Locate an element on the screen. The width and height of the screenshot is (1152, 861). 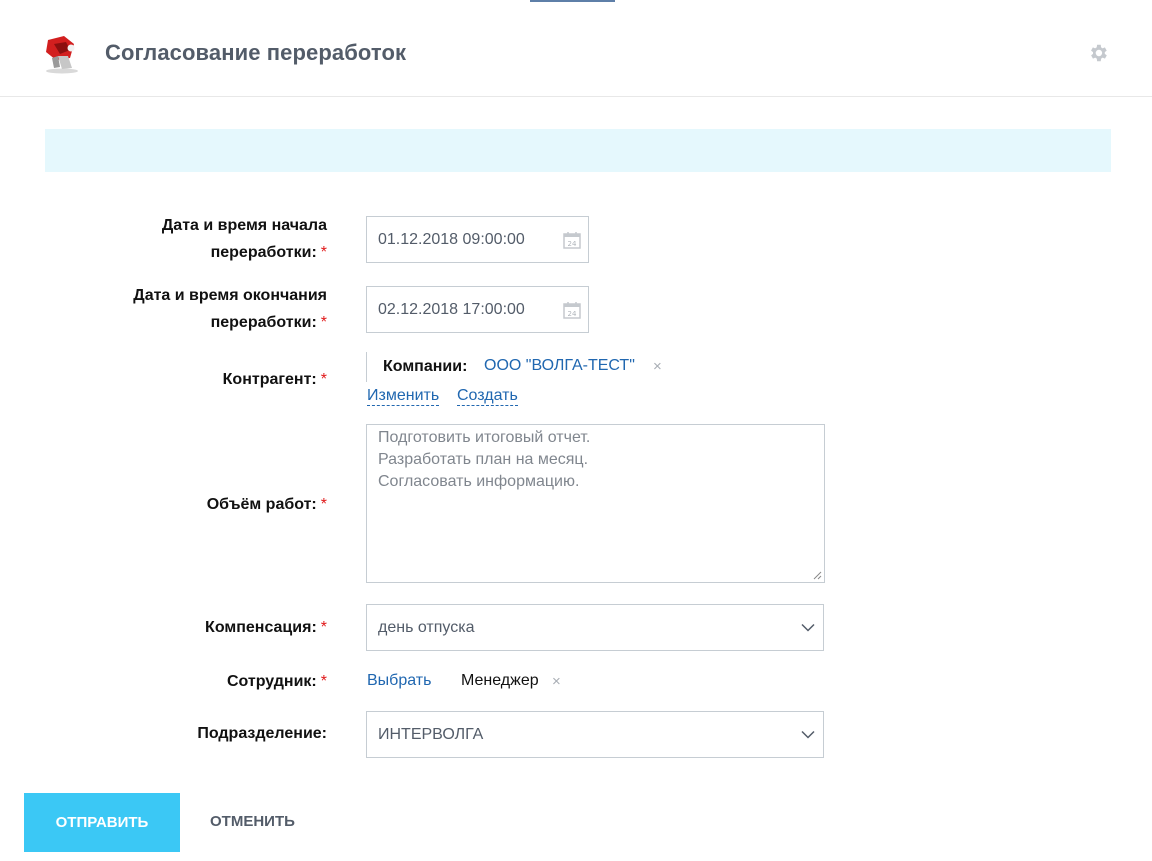
page-header: Согласование переработок is located at coordinates (576, 48).